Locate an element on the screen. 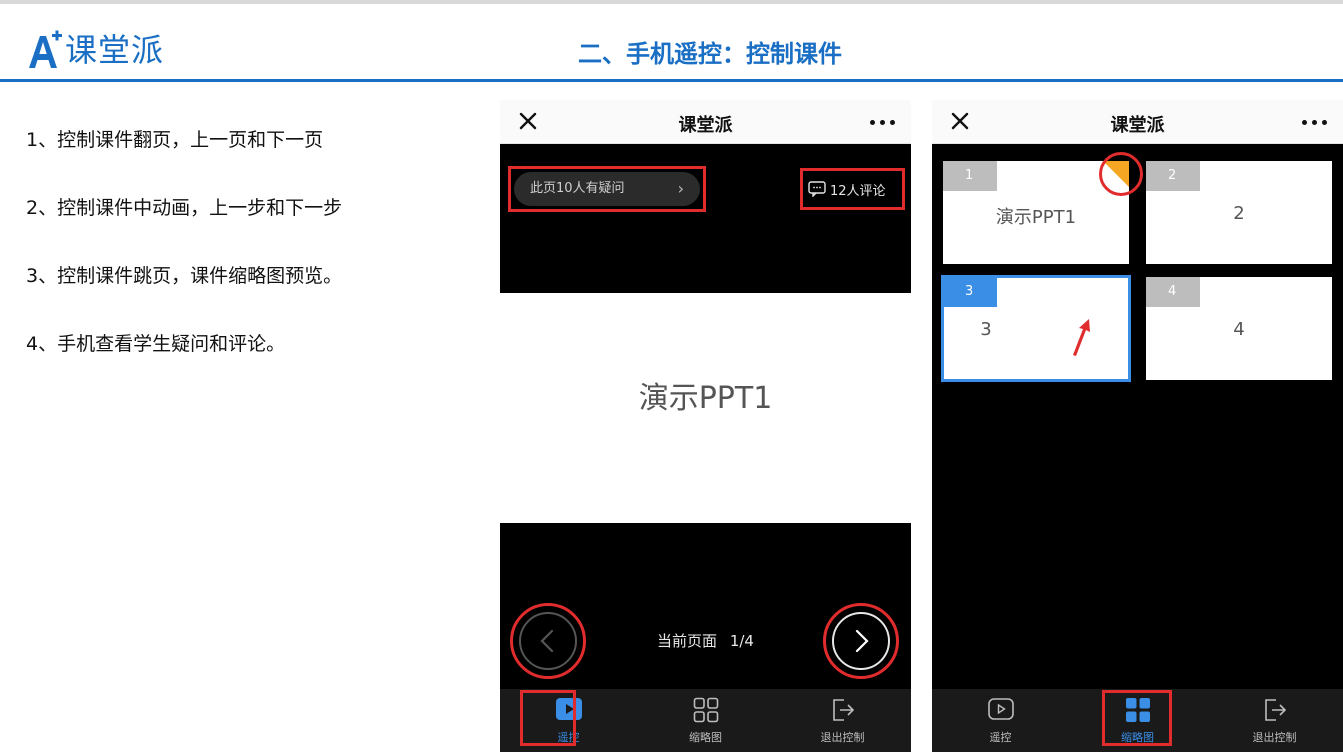  slide-thumbnail: 2 2 is located at coordinates (1239, 212).